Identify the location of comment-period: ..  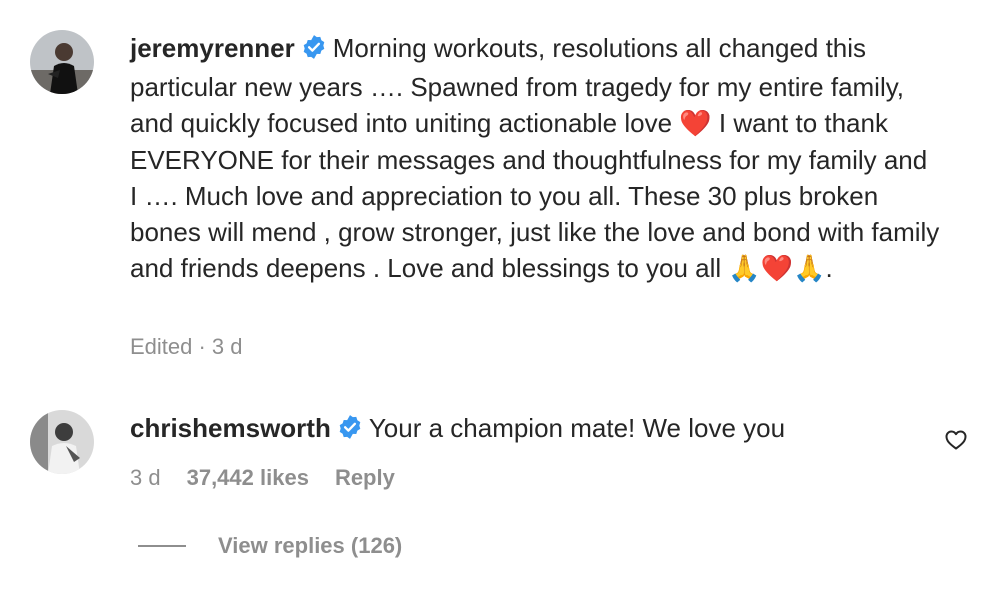
(829, 268).